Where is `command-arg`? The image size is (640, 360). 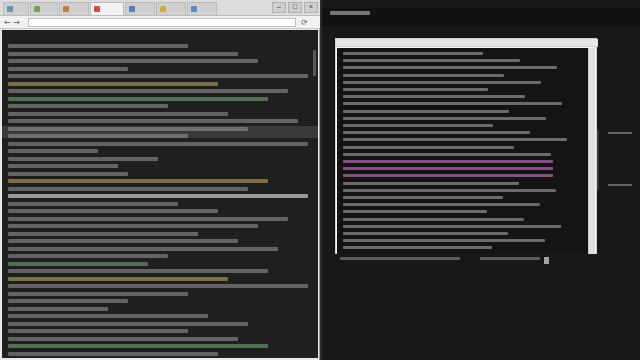
command-arg is located at coordinates (510, 258).